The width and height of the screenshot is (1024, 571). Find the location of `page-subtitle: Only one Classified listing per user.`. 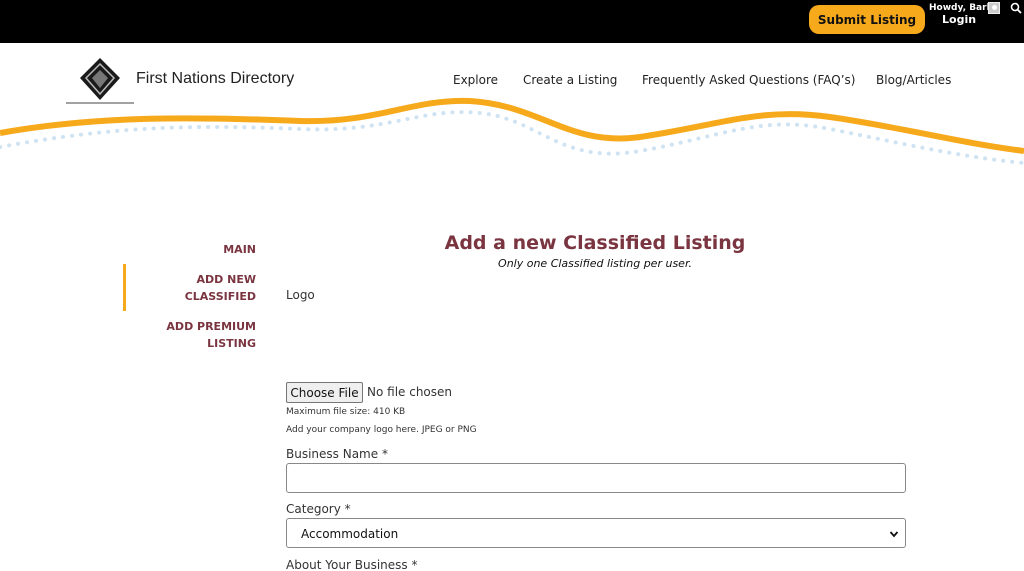

page-subtitle: Only one Classified listing per user. is located at coordinates (595, 263).